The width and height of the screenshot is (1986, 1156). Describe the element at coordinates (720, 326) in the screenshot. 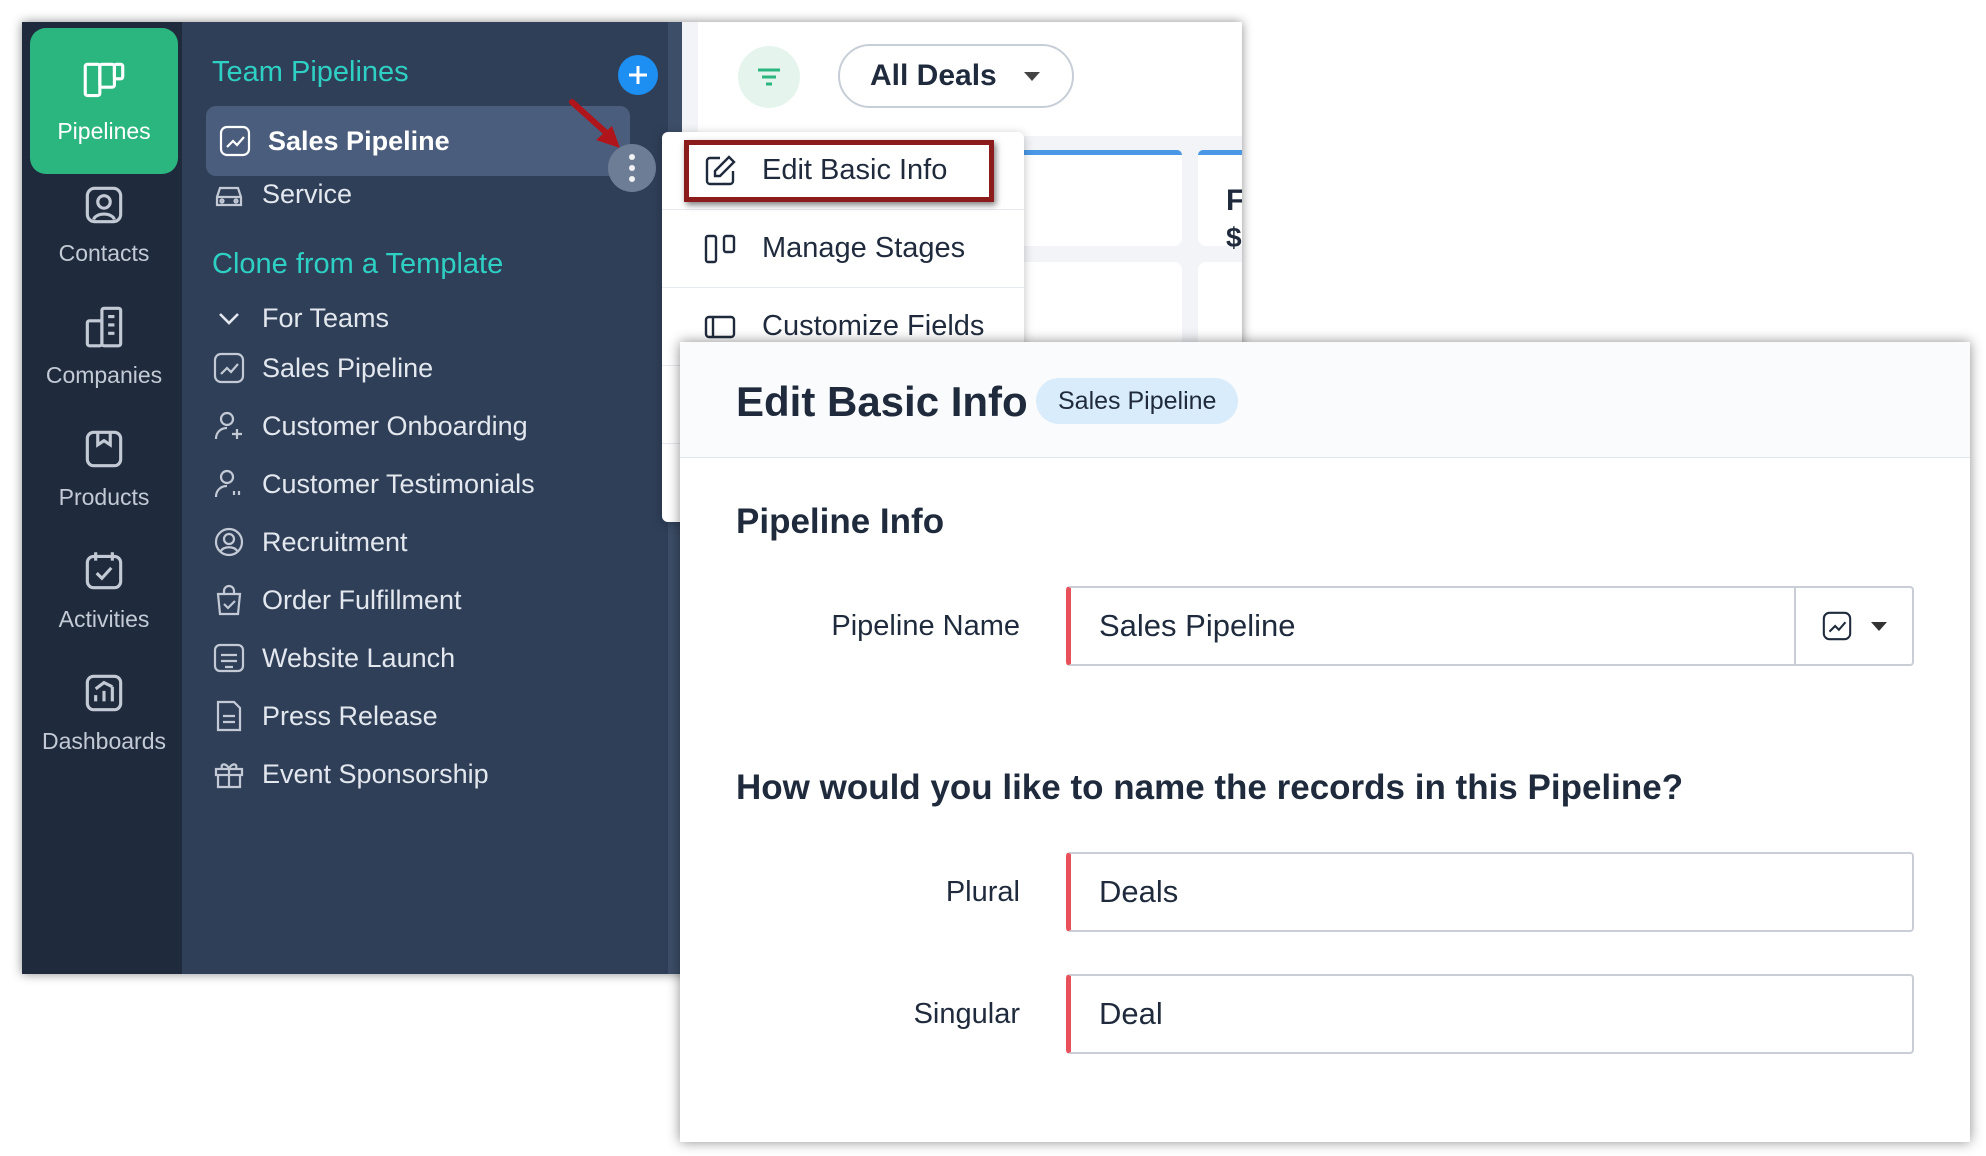

I see `fields-icon` at that location.